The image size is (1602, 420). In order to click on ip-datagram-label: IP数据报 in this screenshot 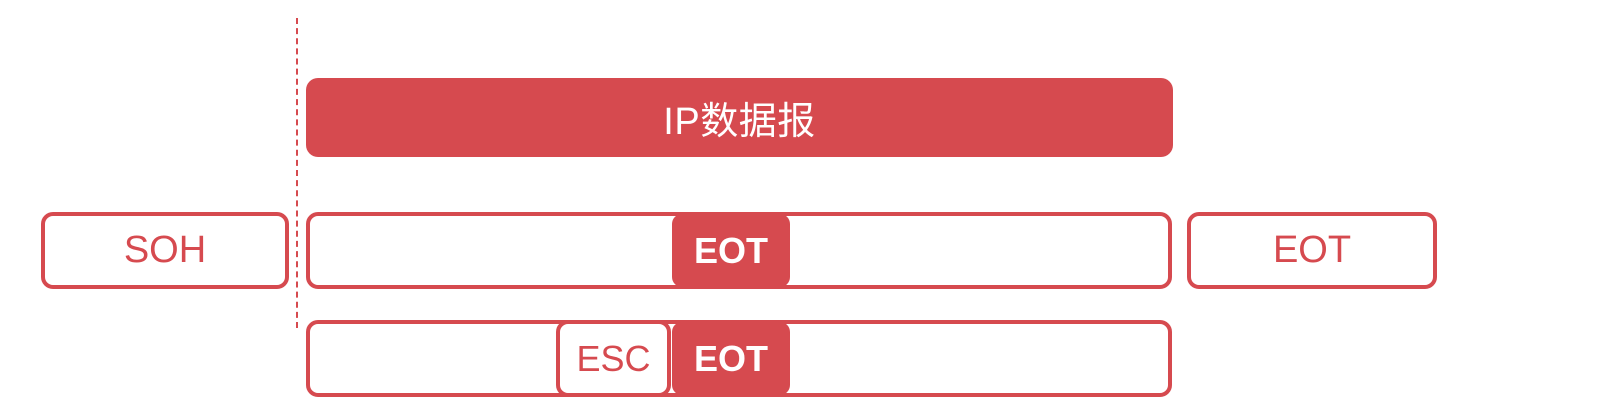, I will do `click(739, 122)`.